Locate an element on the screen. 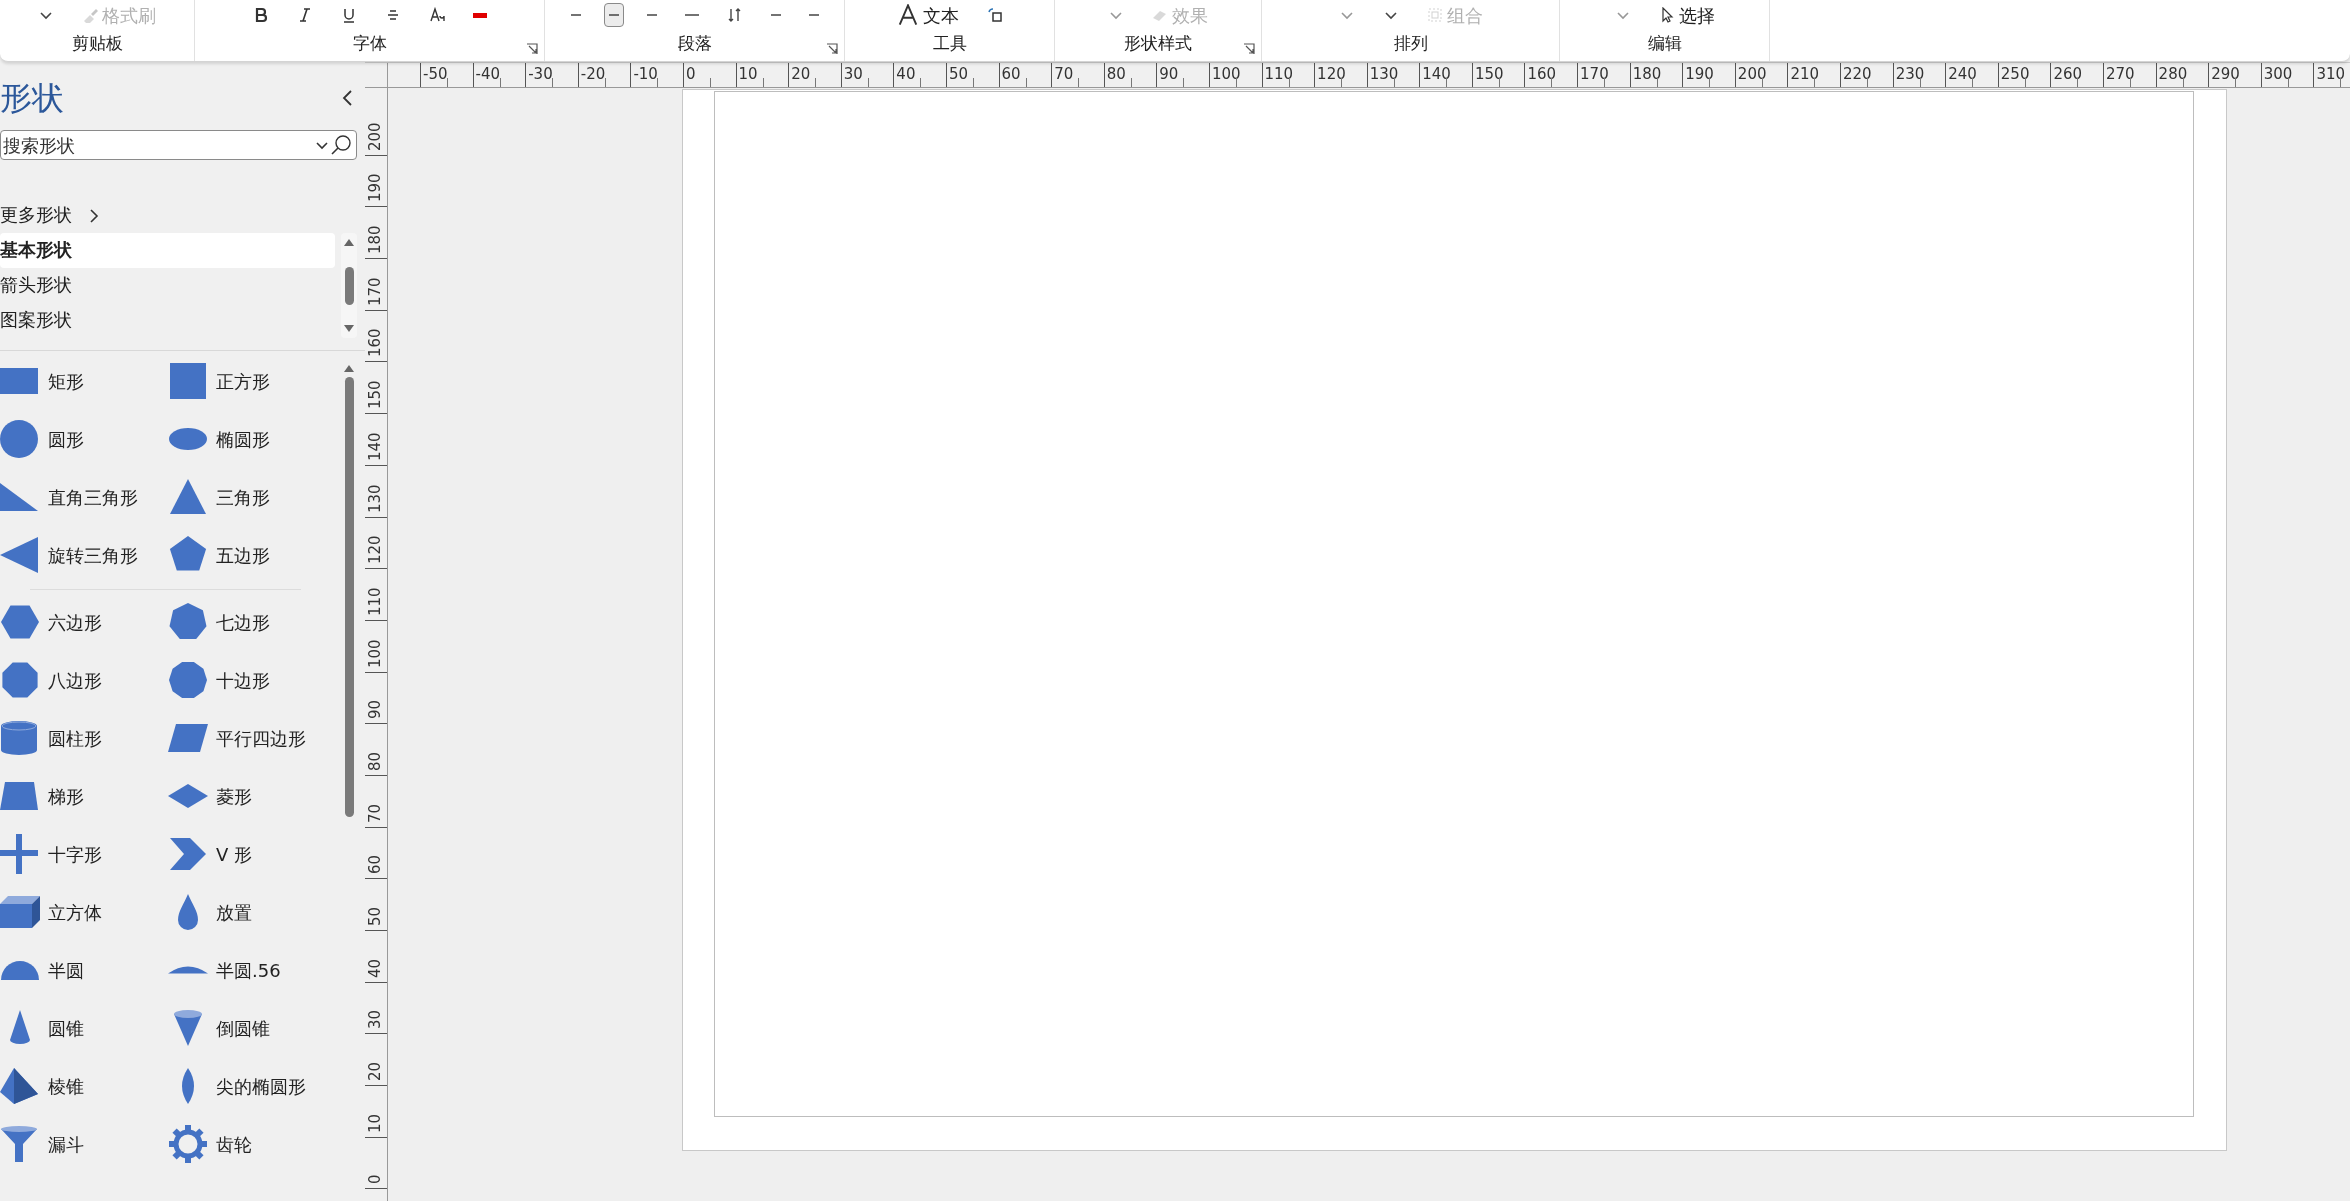 Image resolution: width=2350 pixels, height=1201 pixels. group-icon is located at coordinates (1434, 15).